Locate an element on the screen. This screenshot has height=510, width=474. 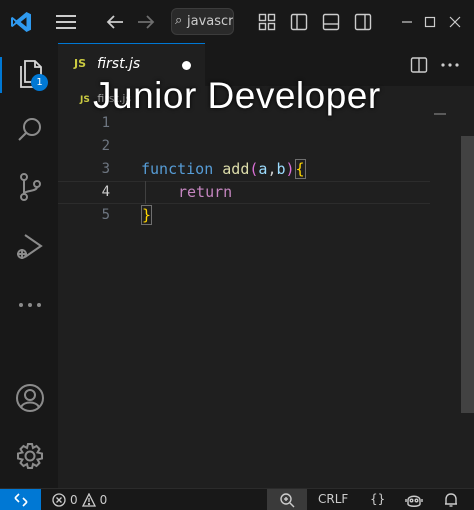
vscode-logo-icon is located at coordinates (21, 22).